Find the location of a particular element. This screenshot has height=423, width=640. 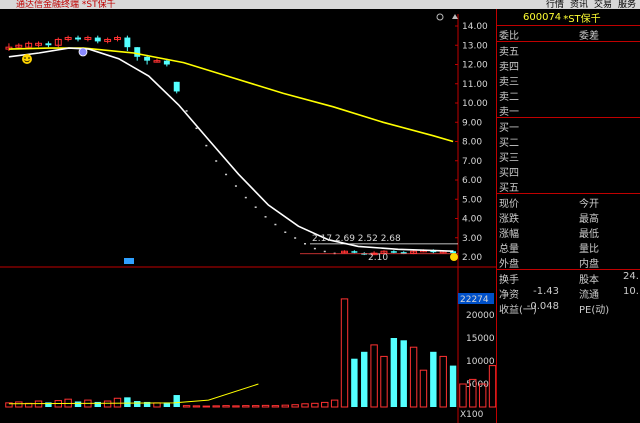

menu-info: 资讯 is located at coordinates (579, 4).